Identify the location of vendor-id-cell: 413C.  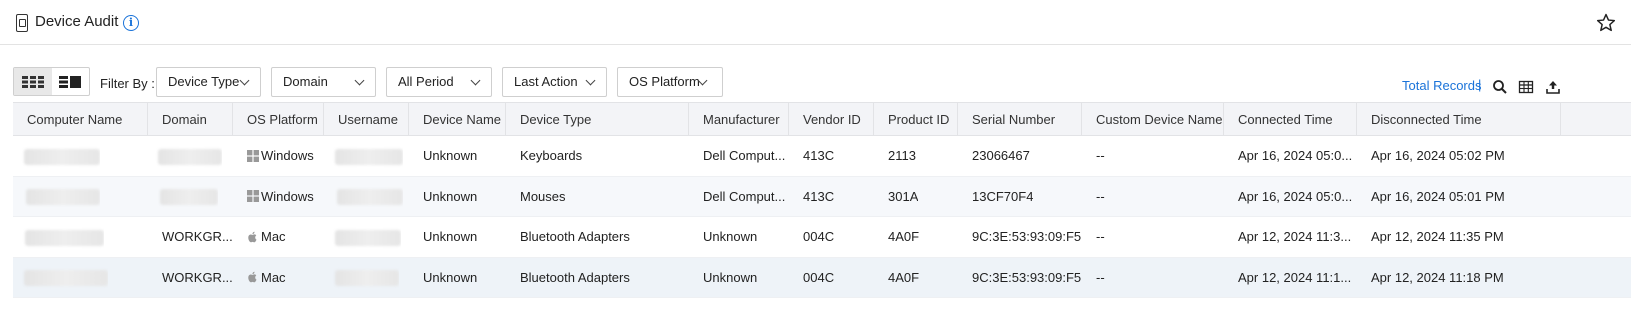
(819, 155).